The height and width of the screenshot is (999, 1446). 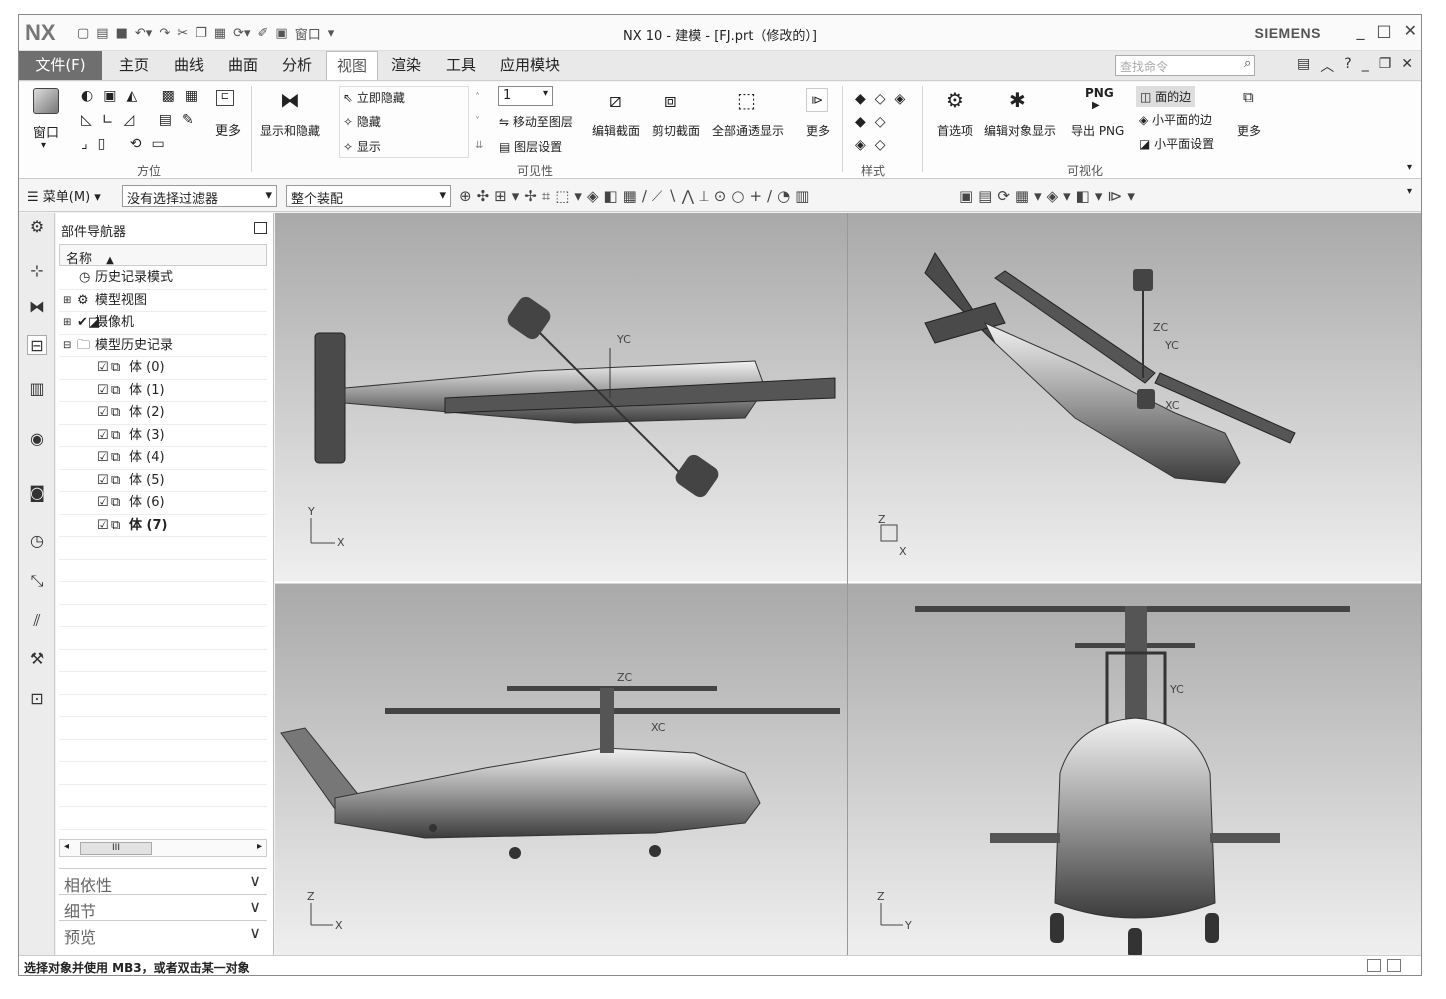 I want to click on preview-panel: 预览 ∨, so click(x=163, y=933).